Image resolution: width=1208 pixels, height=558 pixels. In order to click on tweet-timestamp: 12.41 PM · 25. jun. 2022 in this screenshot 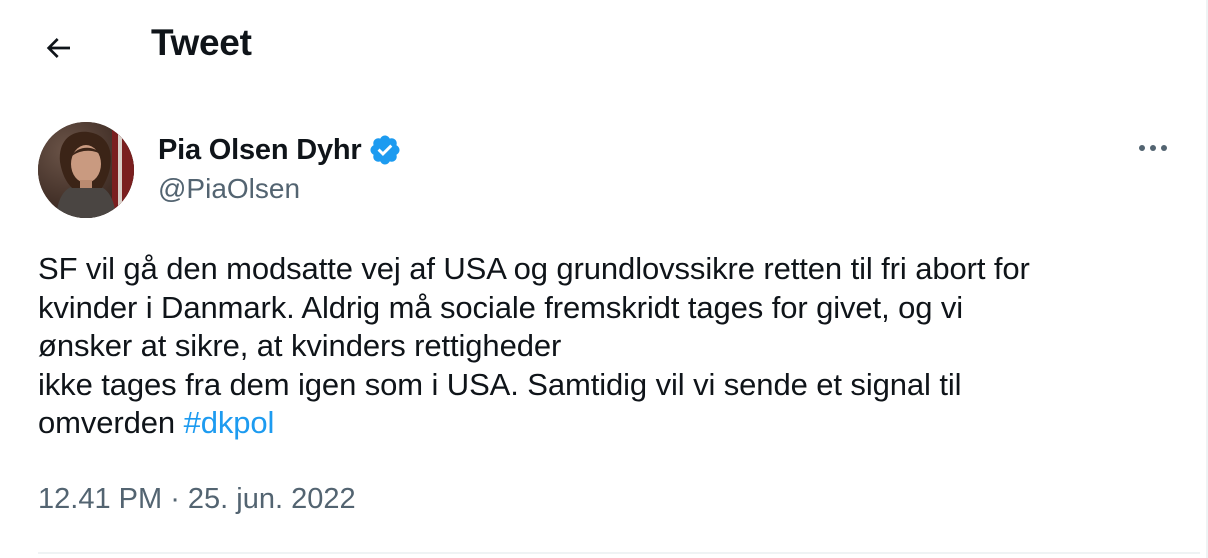, I will do `click(197, 499)`.